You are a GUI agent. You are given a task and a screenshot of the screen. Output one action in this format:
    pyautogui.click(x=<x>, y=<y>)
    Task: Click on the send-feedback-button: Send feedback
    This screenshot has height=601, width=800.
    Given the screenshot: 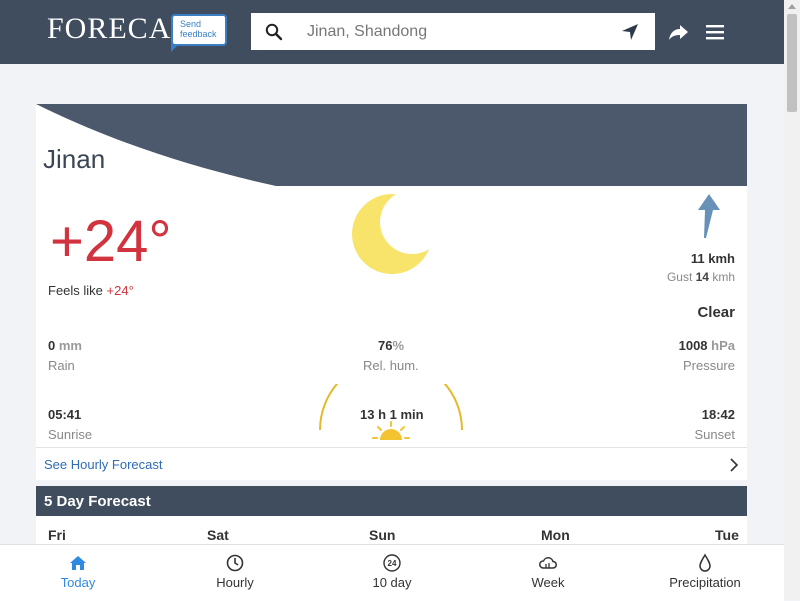 What is the action you would take?
    pyautogui.click(x=199, y=33)
    